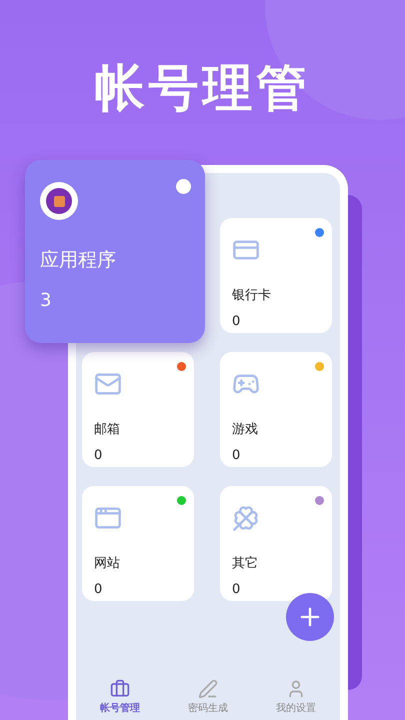  Describe the element at coordinates (252, 296) in the screenshot. I see `category-label: 银行卡` at that location.